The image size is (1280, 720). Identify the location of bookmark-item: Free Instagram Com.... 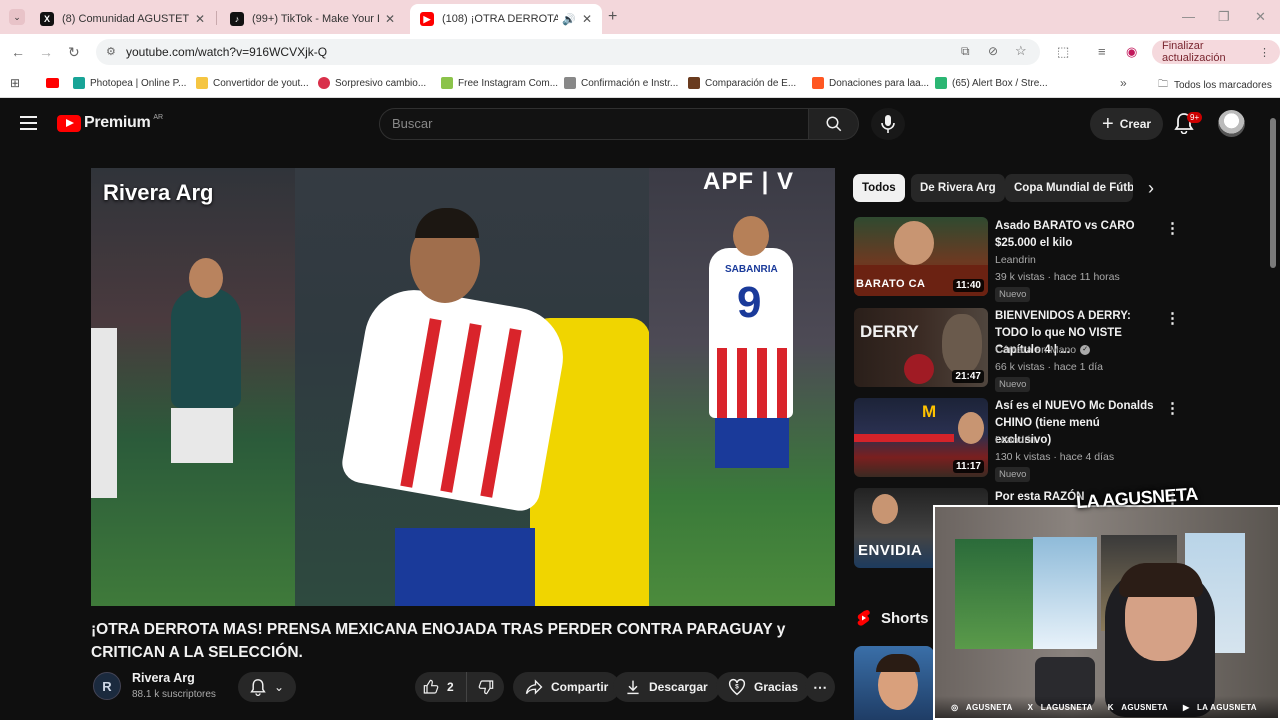
(499, 83).